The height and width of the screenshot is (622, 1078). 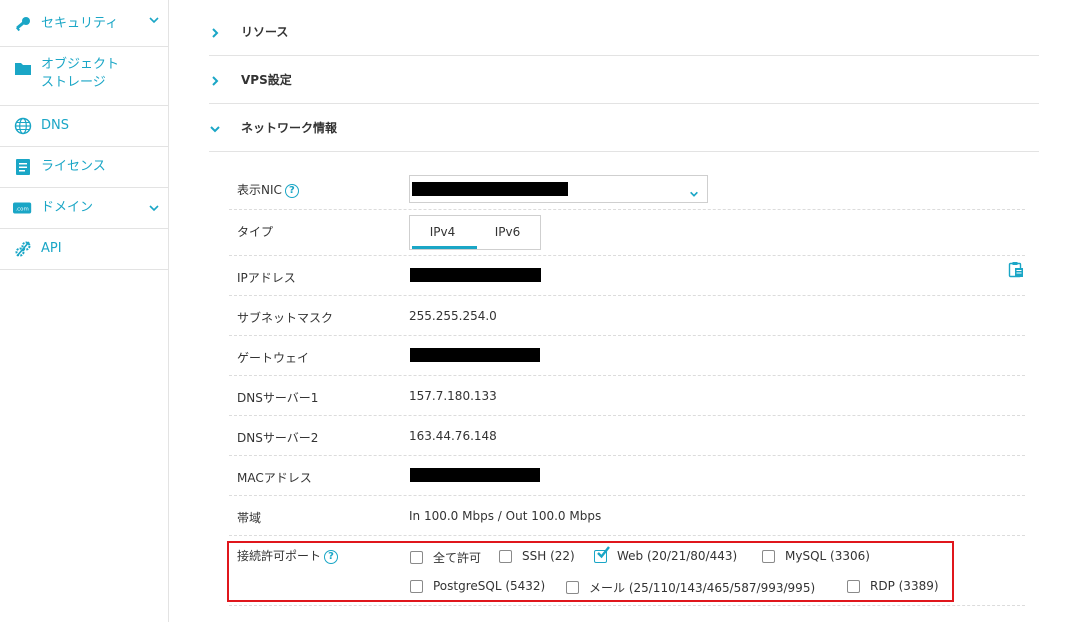 What do you see at coordinates (453, 396) in the screenshot?
I see `dns1-value: 157.7.180.133` at bounding box center [453, 396].